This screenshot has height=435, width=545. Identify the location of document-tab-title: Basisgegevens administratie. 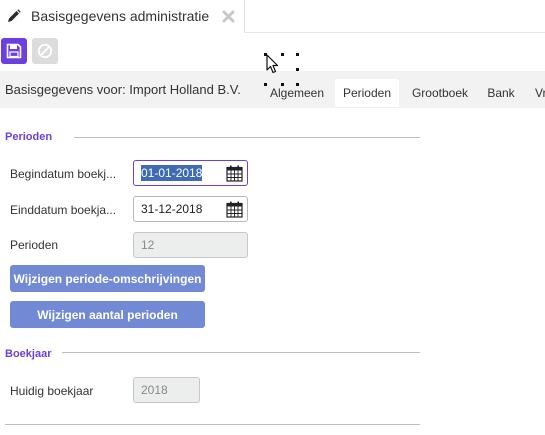
(120, 16).